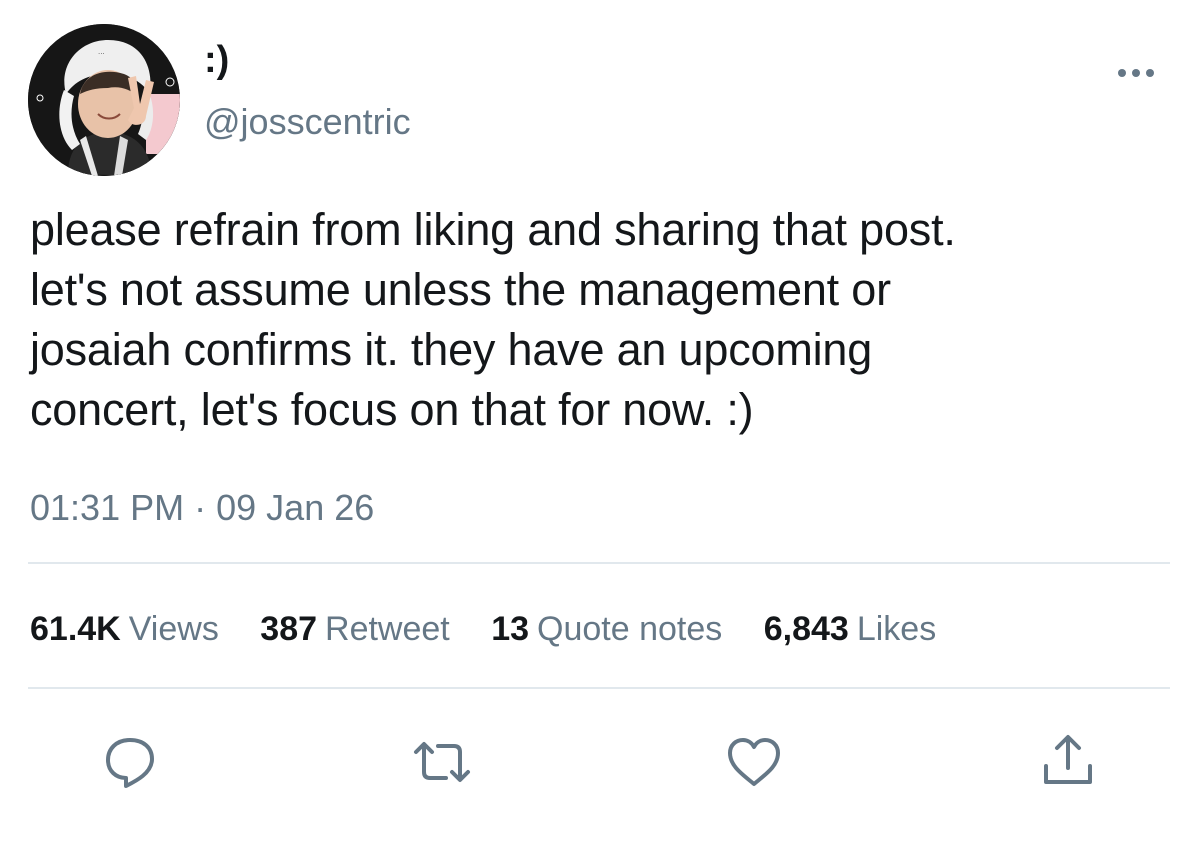 The height and width of the screenshot is (848, 1200). I want to click on quotes-stat: 13 Quote notes, so click(606, 629).